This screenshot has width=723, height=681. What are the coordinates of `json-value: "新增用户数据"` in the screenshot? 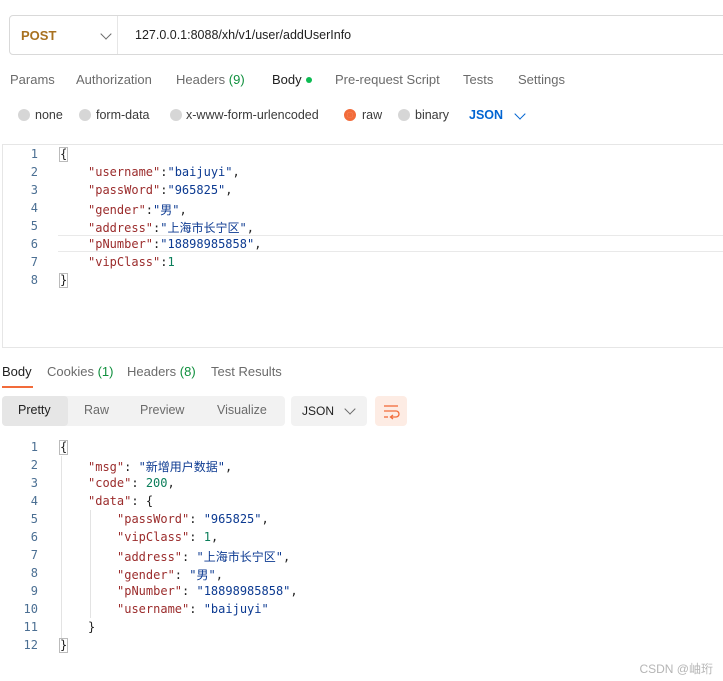 It's located at (182, 467).